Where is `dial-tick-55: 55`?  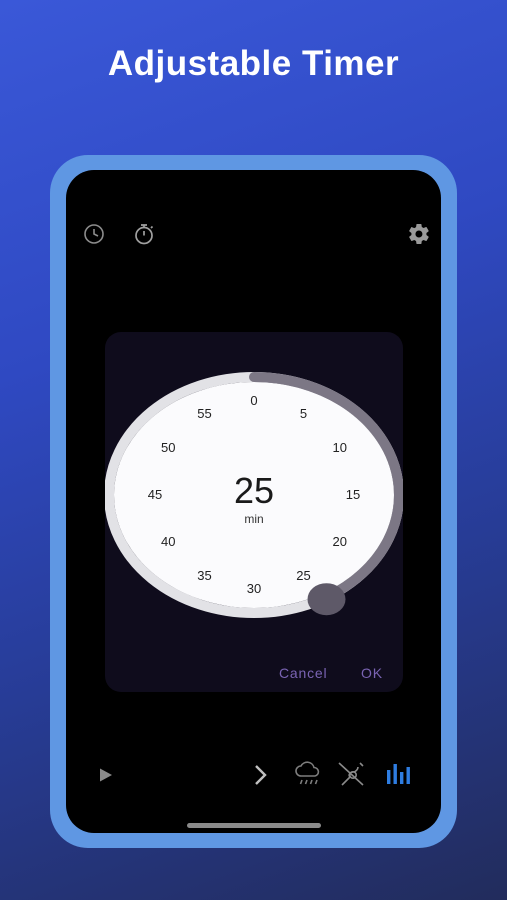 dial-tick-55: 55 is located at coordinates (204, 413).